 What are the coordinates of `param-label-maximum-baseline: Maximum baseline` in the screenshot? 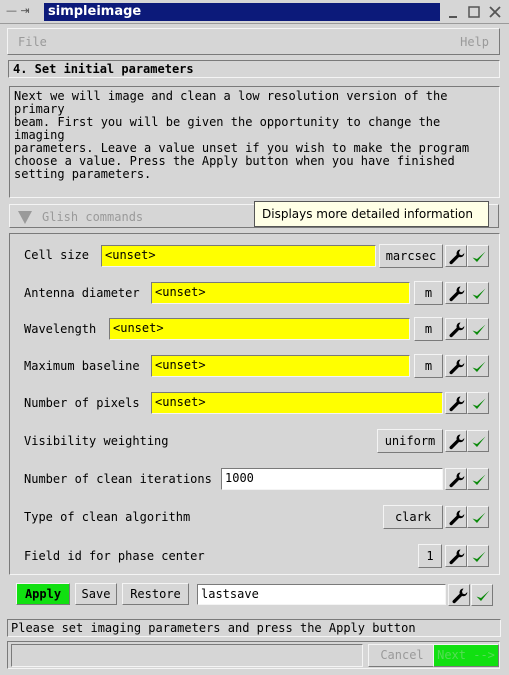 It's located at (82, 366).